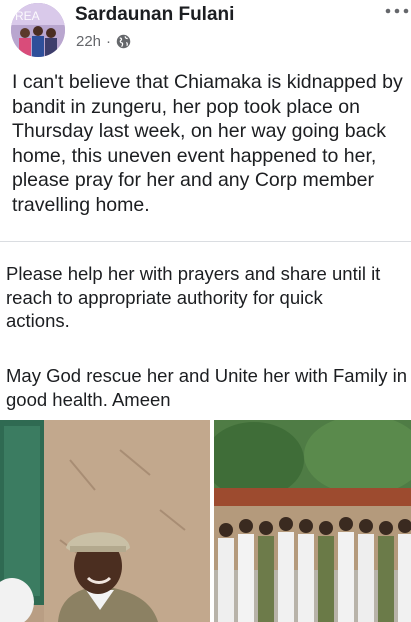  What do you see at coordinates (27, 16) in the screenshot?
I see `avatar-caption: REA` at bounding box center [27, 16].